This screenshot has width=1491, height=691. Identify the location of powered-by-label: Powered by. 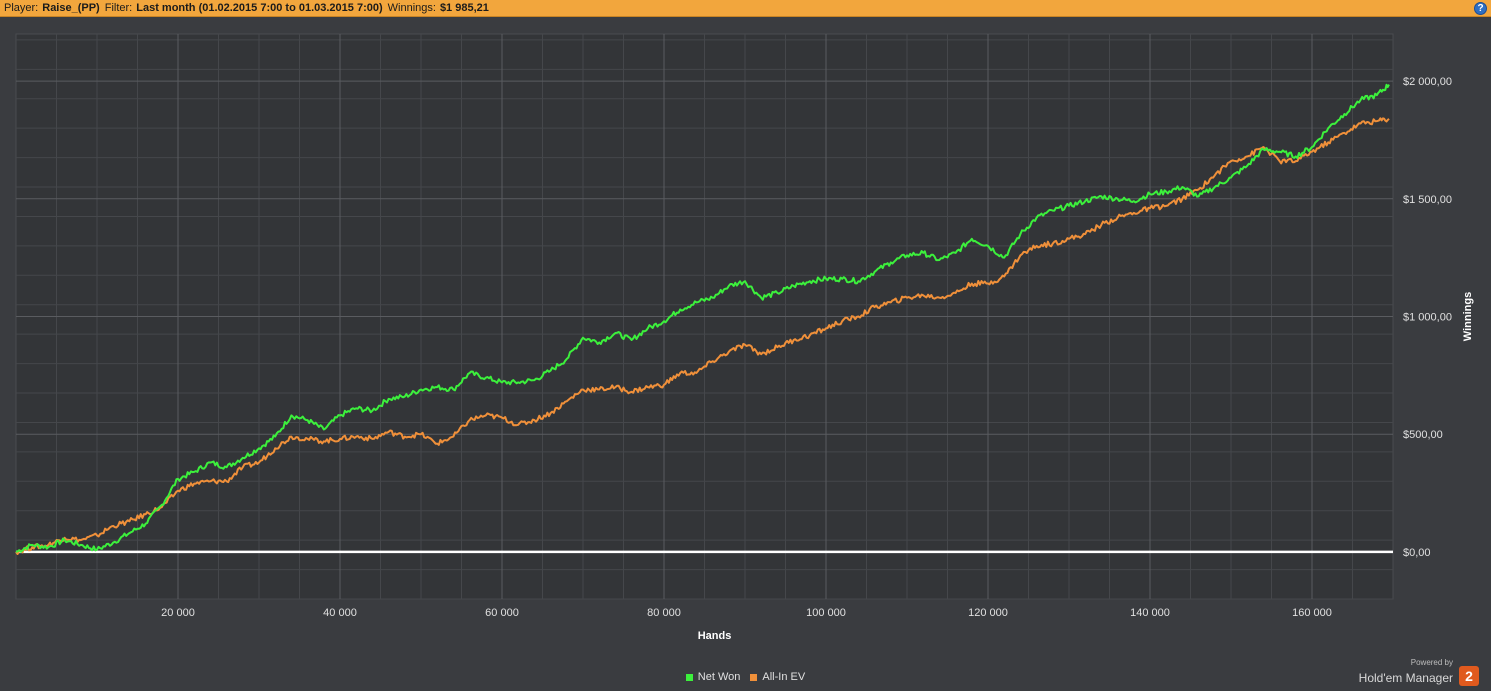
(1431, 662).